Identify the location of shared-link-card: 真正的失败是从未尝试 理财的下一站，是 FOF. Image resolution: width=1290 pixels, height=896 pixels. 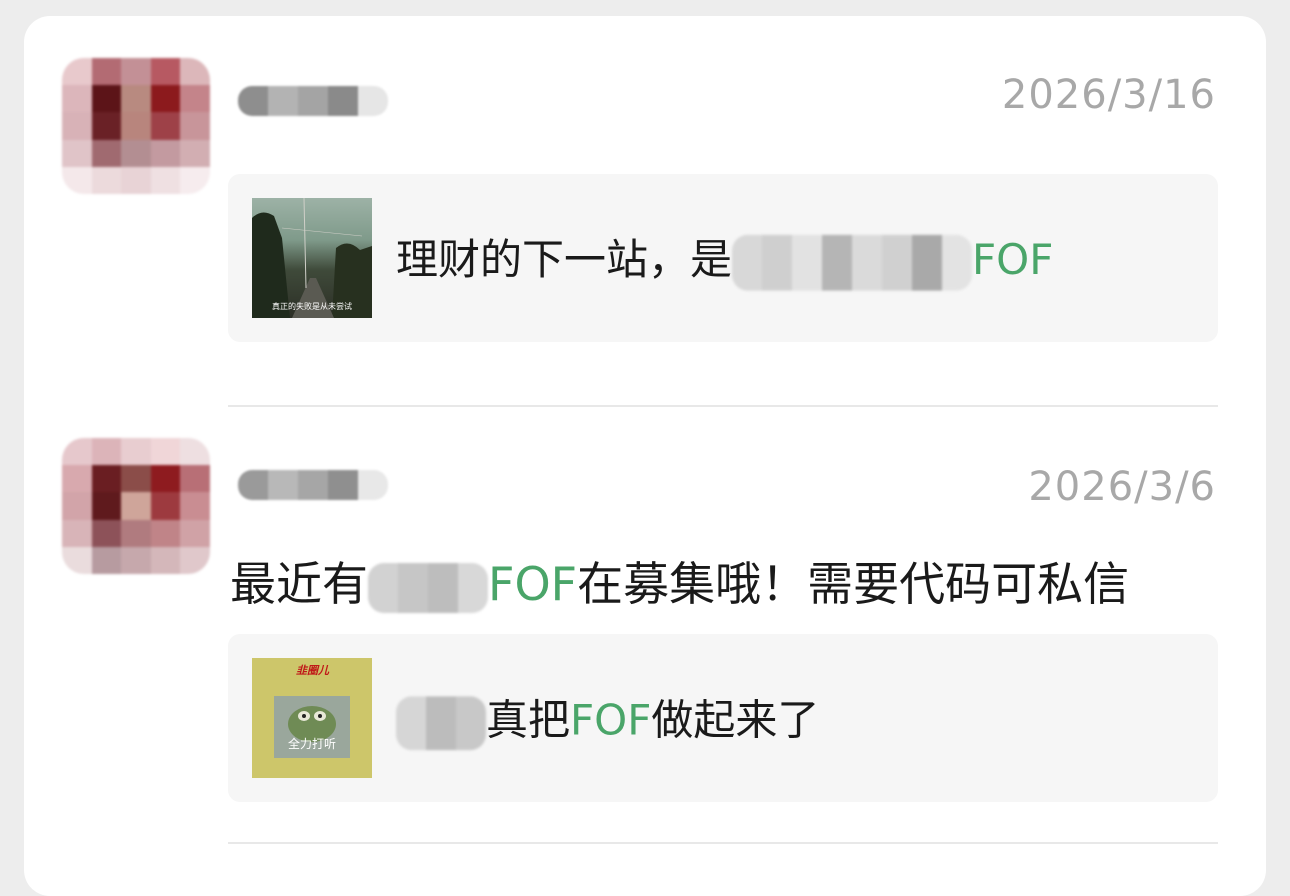
(723, 258).